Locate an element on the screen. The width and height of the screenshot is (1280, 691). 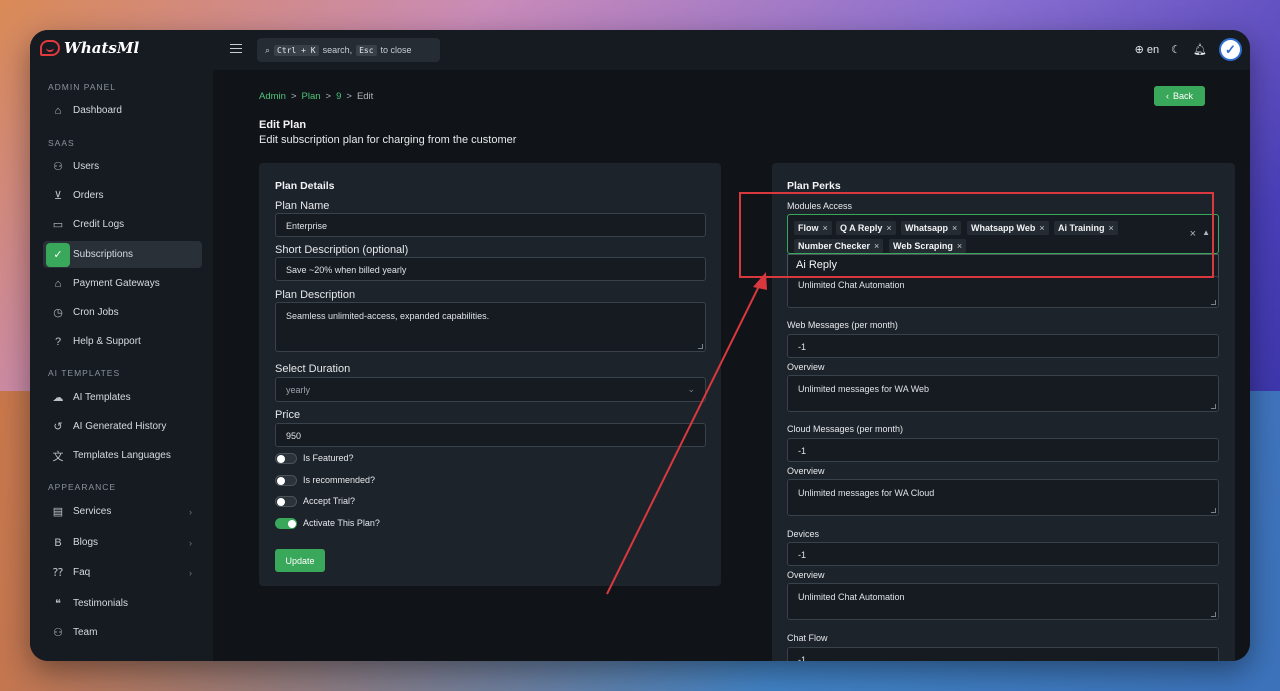
blog-icon: B is located at coordinates (58, 542).